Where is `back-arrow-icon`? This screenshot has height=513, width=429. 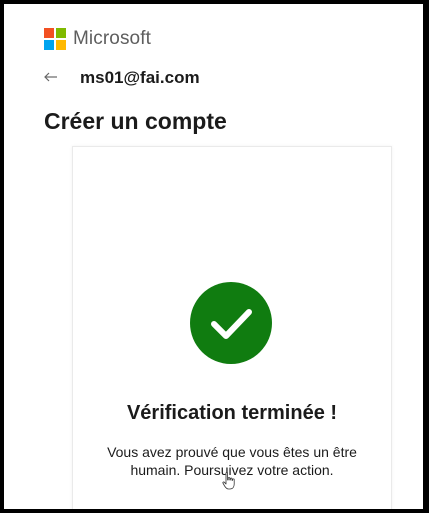 back-arrow-icon is located at coordinates (54, 78).